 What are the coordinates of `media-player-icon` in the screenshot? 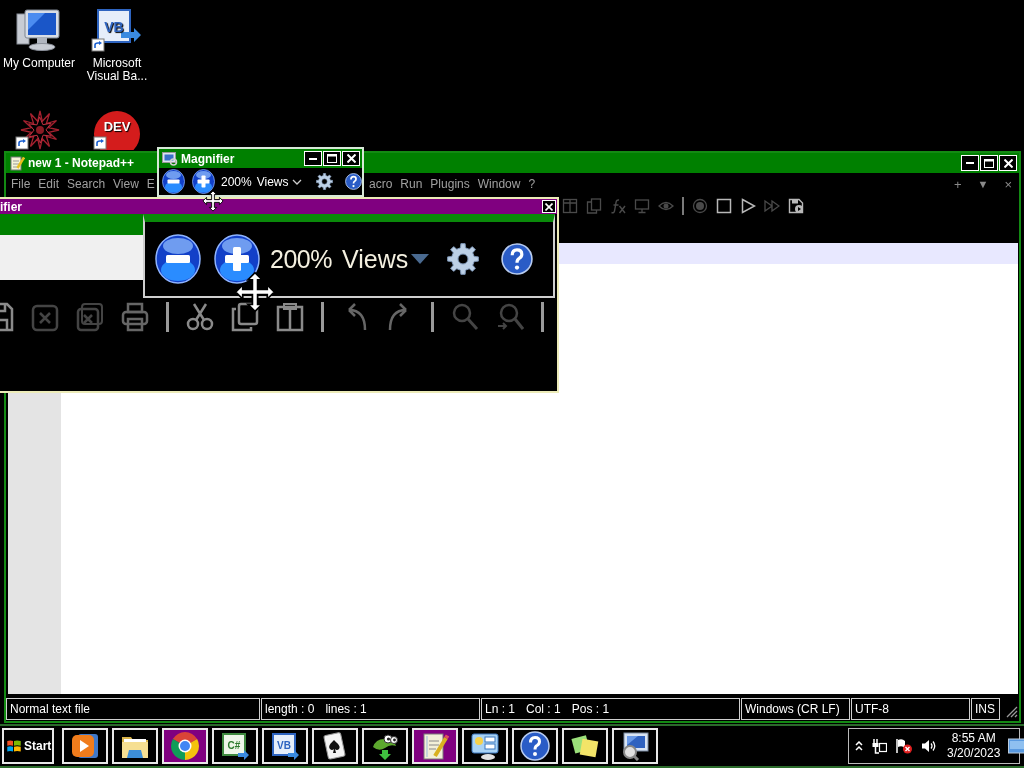 It's located at (85, 746).